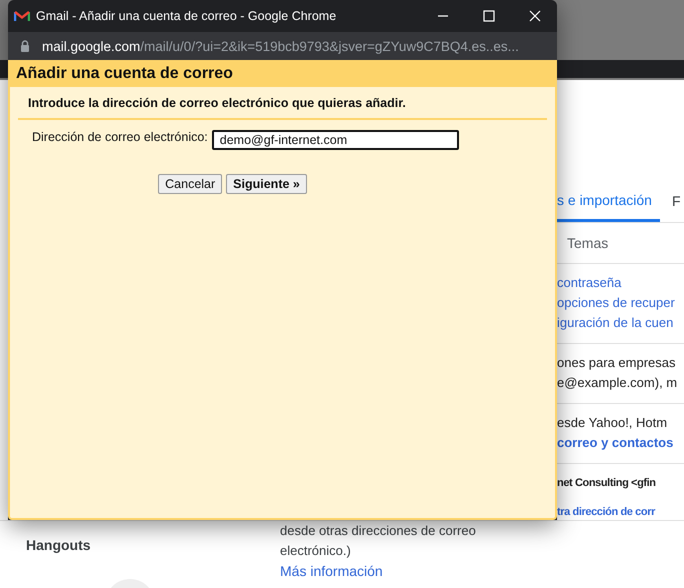 This screenshot has width=684, height=588. I want to click on close-icon, so click(535, 16).